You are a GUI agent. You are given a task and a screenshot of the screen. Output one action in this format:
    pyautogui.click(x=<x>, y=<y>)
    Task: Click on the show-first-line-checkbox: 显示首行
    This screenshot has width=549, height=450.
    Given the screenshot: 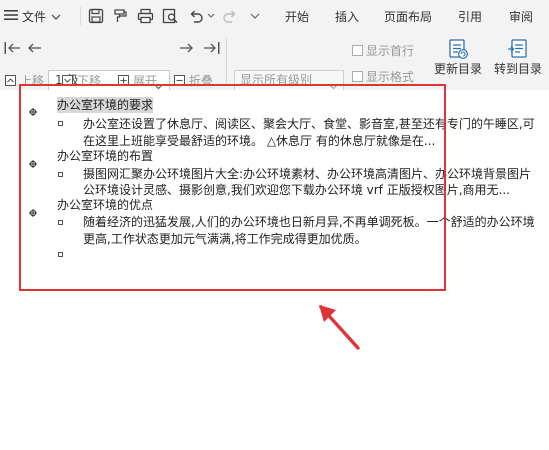 What is the action you would take?
    pyautogui.click(x=383, y=50)
    